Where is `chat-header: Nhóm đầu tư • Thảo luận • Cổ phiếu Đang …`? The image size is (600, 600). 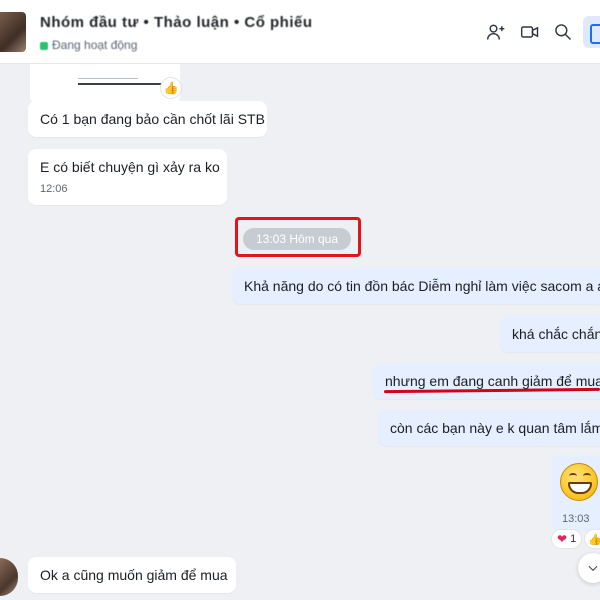 chat-header: Nhóm đầu tư • Thảo luận • Cổ phiếu Đang … is located at coordinates (300, 32).